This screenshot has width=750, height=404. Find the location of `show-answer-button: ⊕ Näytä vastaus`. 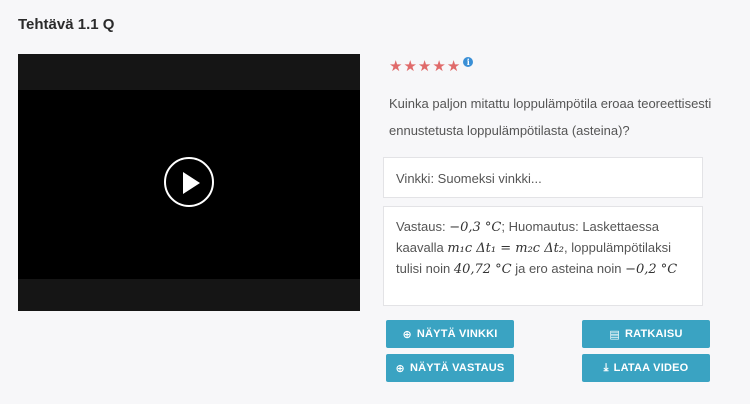

show-answer-button: ⊕ Näytä vastaus is located at coordinates (450, 368).